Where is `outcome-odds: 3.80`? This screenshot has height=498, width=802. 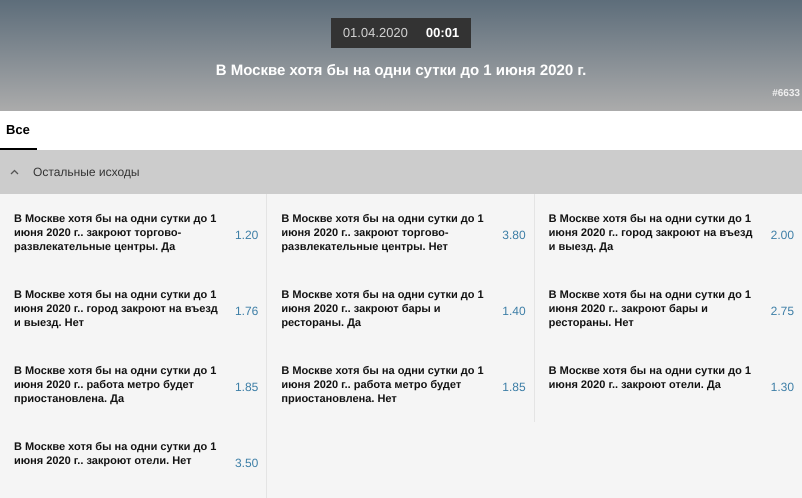
outcome-odds: 3.80 is located at coordinates (513, 235).